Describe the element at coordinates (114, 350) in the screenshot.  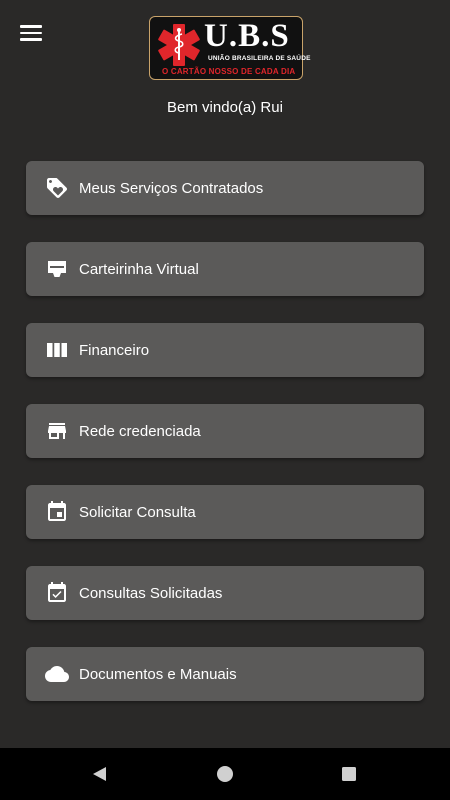
I see `menu-item-label: Financeiro` at that location.